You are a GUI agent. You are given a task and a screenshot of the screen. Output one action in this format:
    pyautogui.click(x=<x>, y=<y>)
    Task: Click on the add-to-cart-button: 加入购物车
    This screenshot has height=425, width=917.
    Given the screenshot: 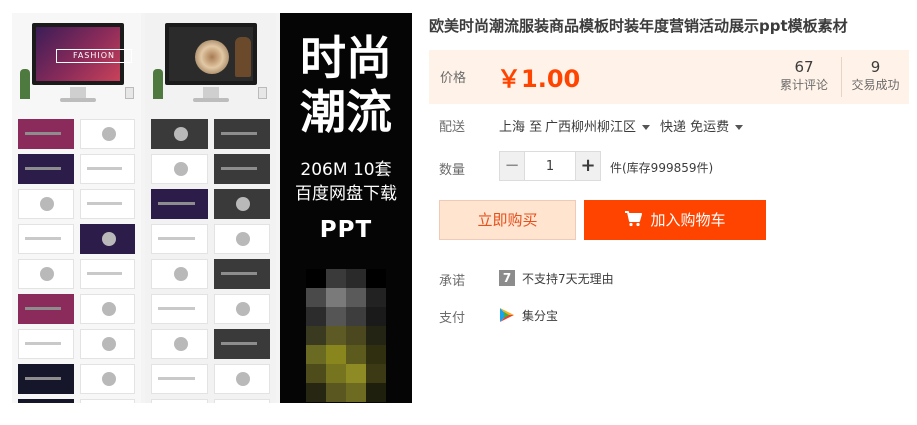 What is the action you would take?
    pyautogui.click(x=675, y=220)
    